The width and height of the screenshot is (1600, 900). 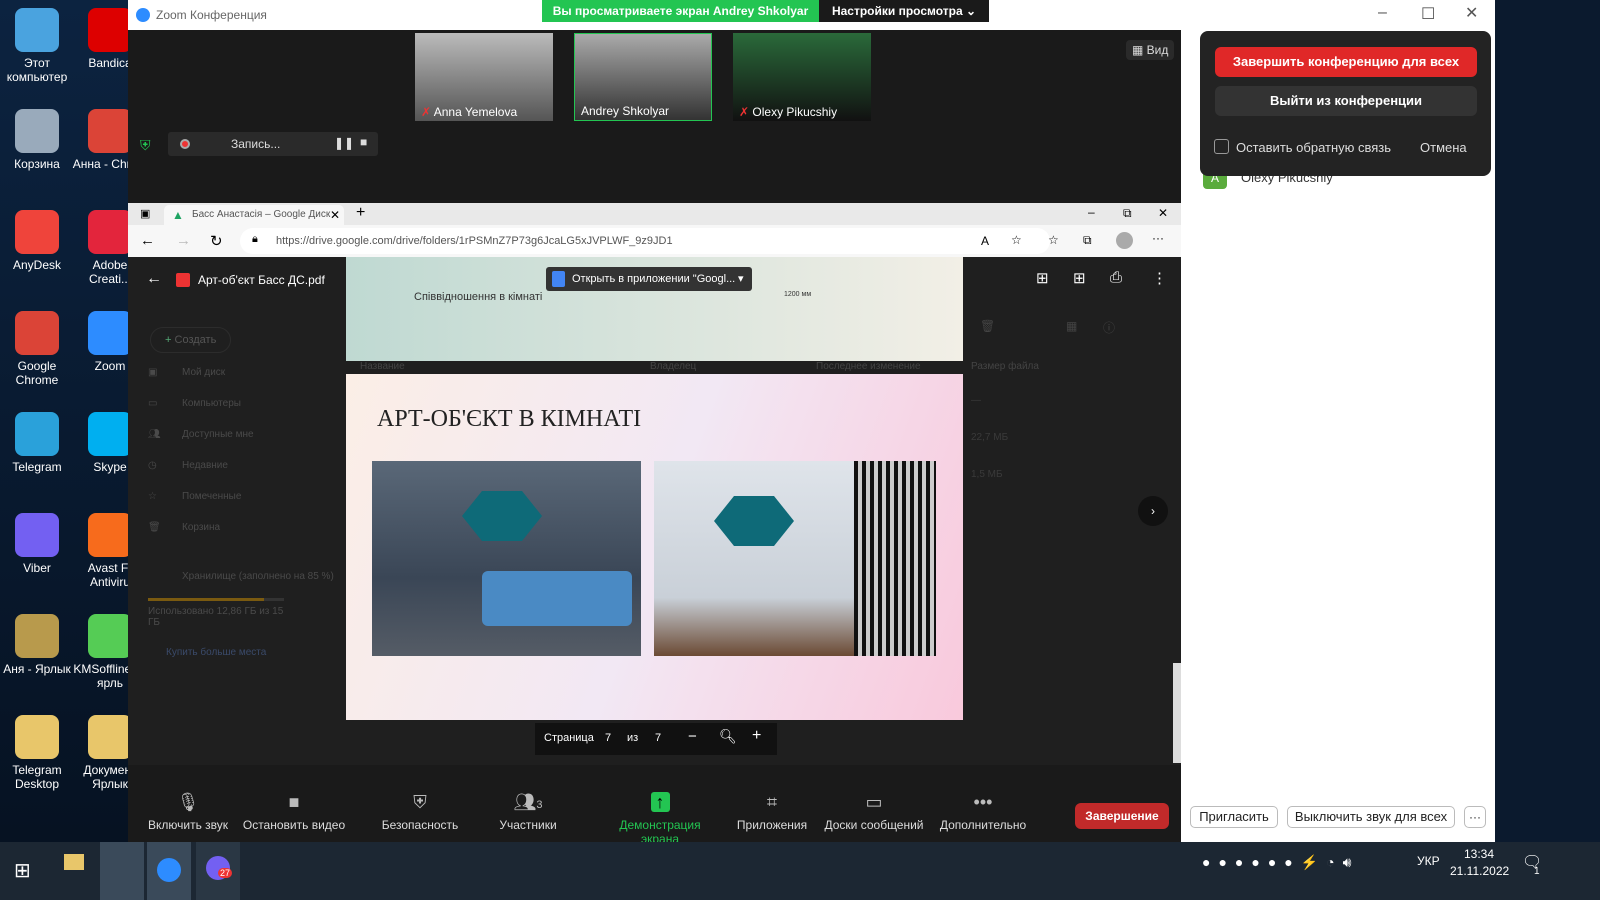 What do you see at coordinates (191, 340) in the screenshot?
I see `create-button: + Создать` at bounding box center [191, 340].